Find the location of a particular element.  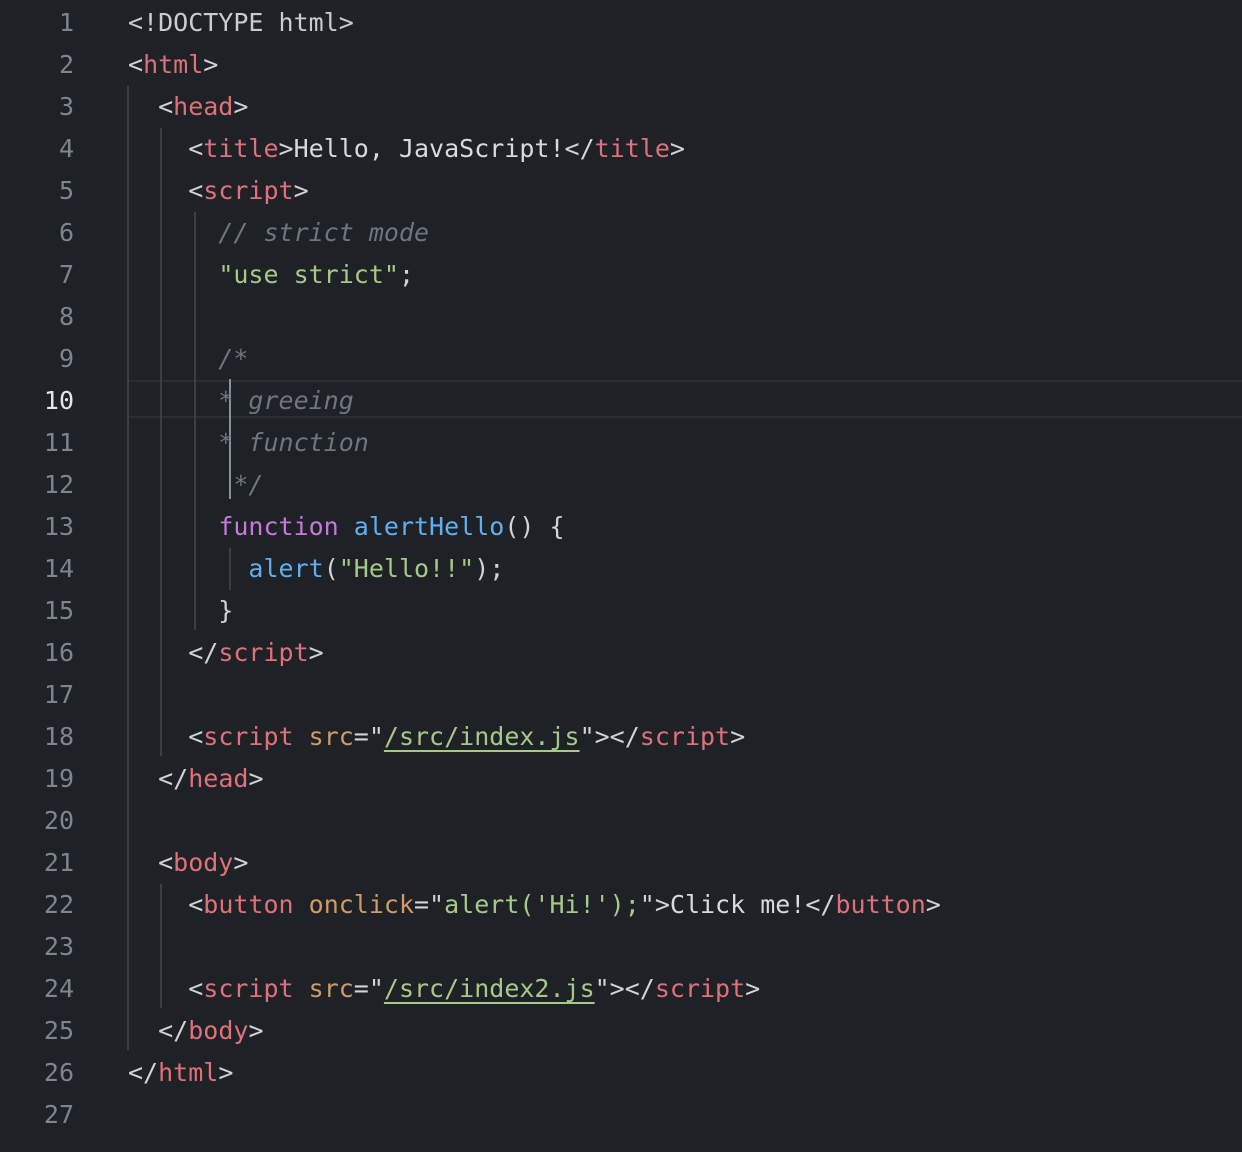

line-code: */ is located at coordinates (195, 485).